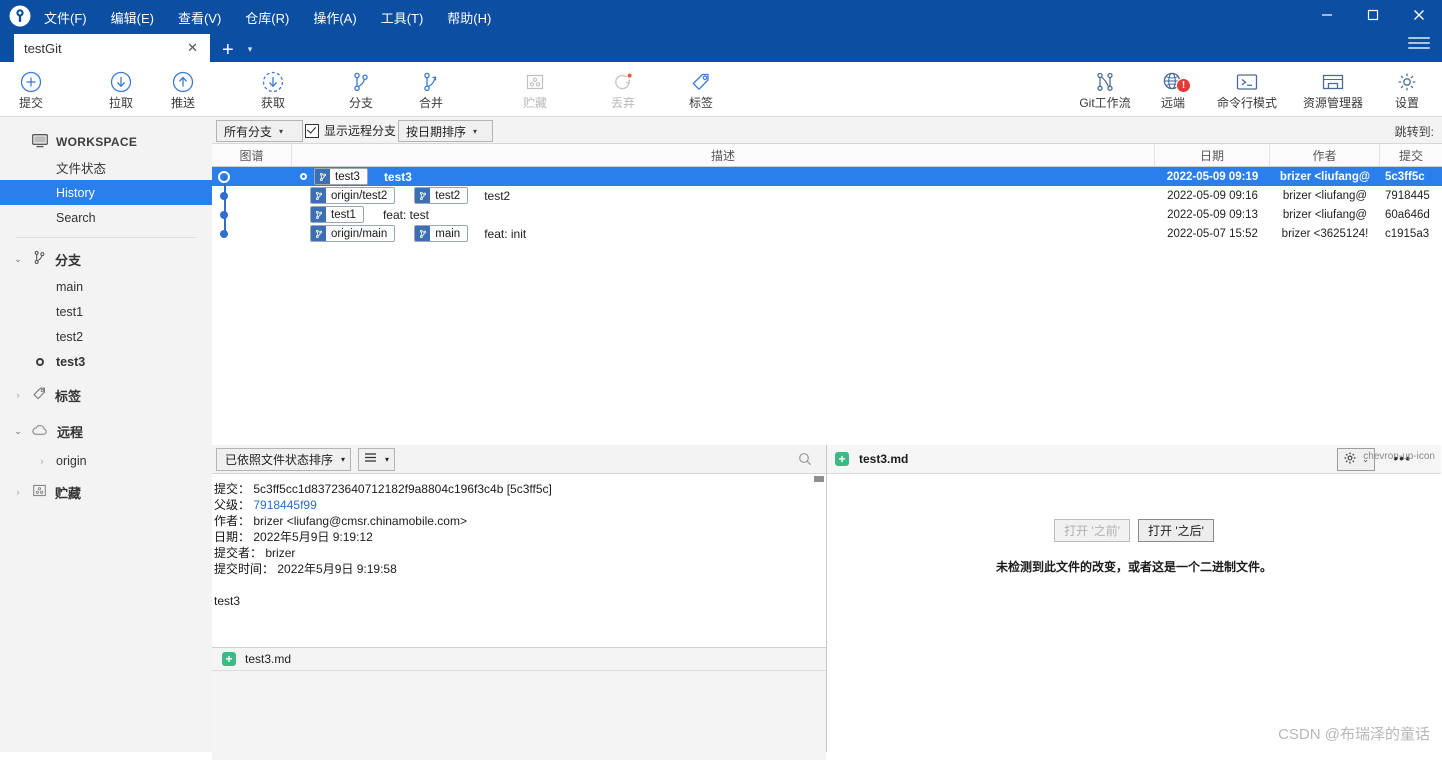 This screenshot has width=1442, height=760. What do you see at coordinates (106, 259) in the screenshot?
I see `sidebar-group-branches: ⌄ 分支` at bounding box center [106, 259].